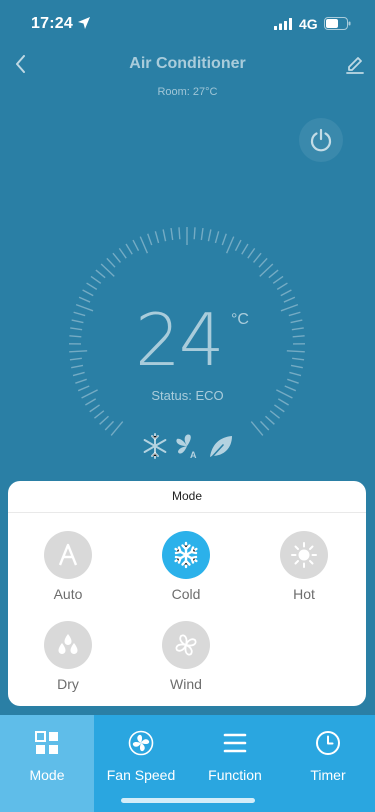 This screenshot has height=812, width=375. I want to click on network-type: 4G, so click(308, 24).